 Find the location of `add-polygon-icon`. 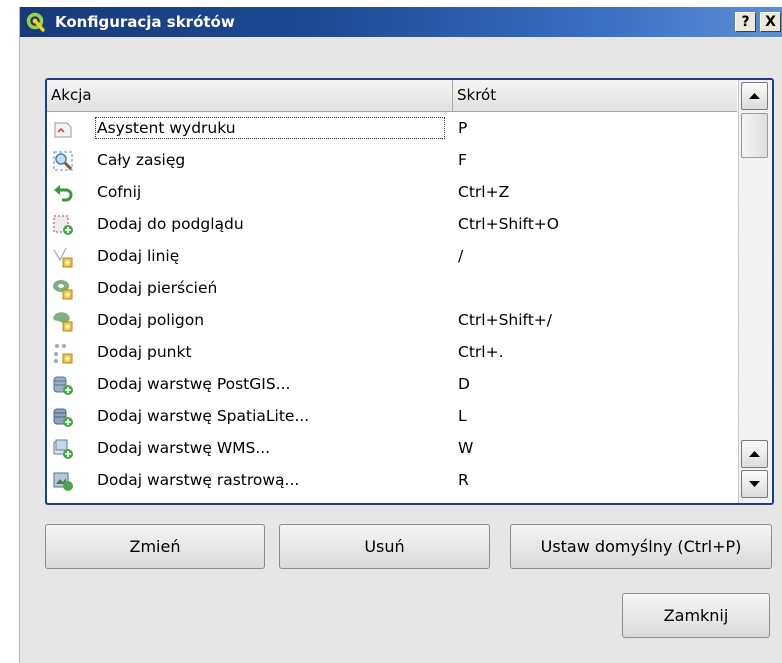

add-polygon-icon is located at coordinates (63, 322).